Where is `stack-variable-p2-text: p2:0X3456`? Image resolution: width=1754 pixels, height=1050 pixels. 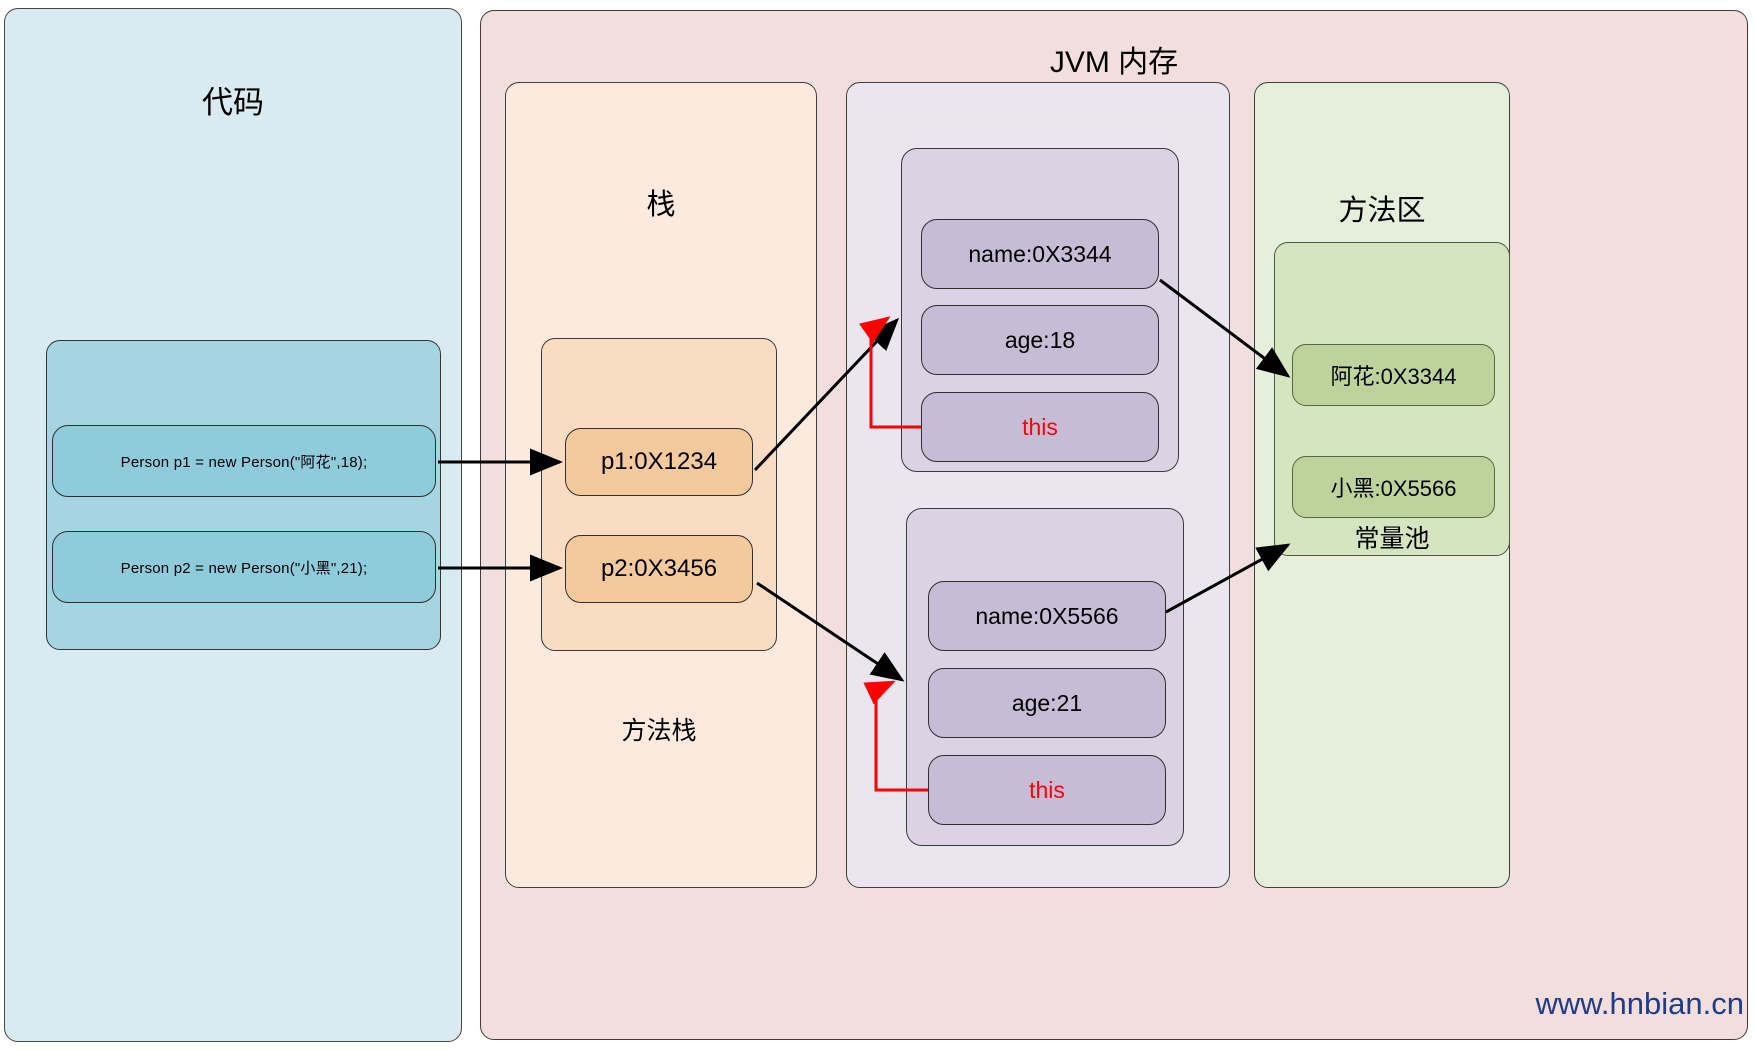
stack-variable-p2-text: p2:0X3456 is located at coordinates (659, 568).